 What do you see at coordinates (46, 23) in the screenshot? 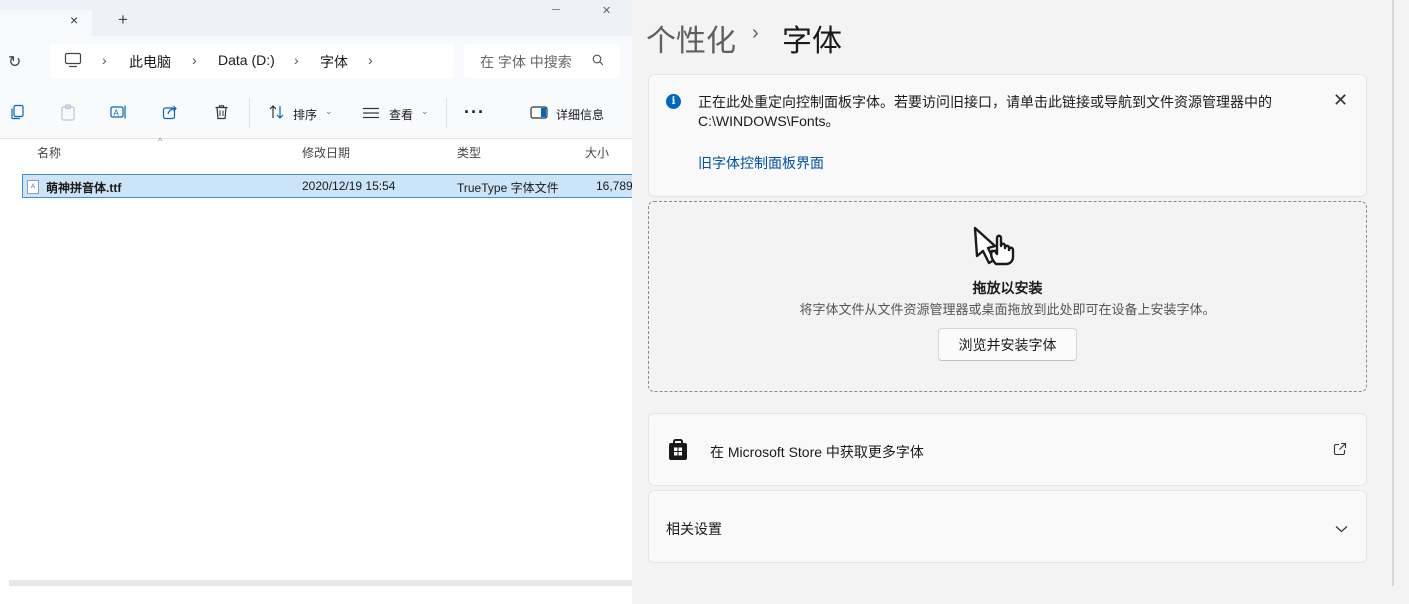
I see `explorer-tab` at bounding box center [46, 23].